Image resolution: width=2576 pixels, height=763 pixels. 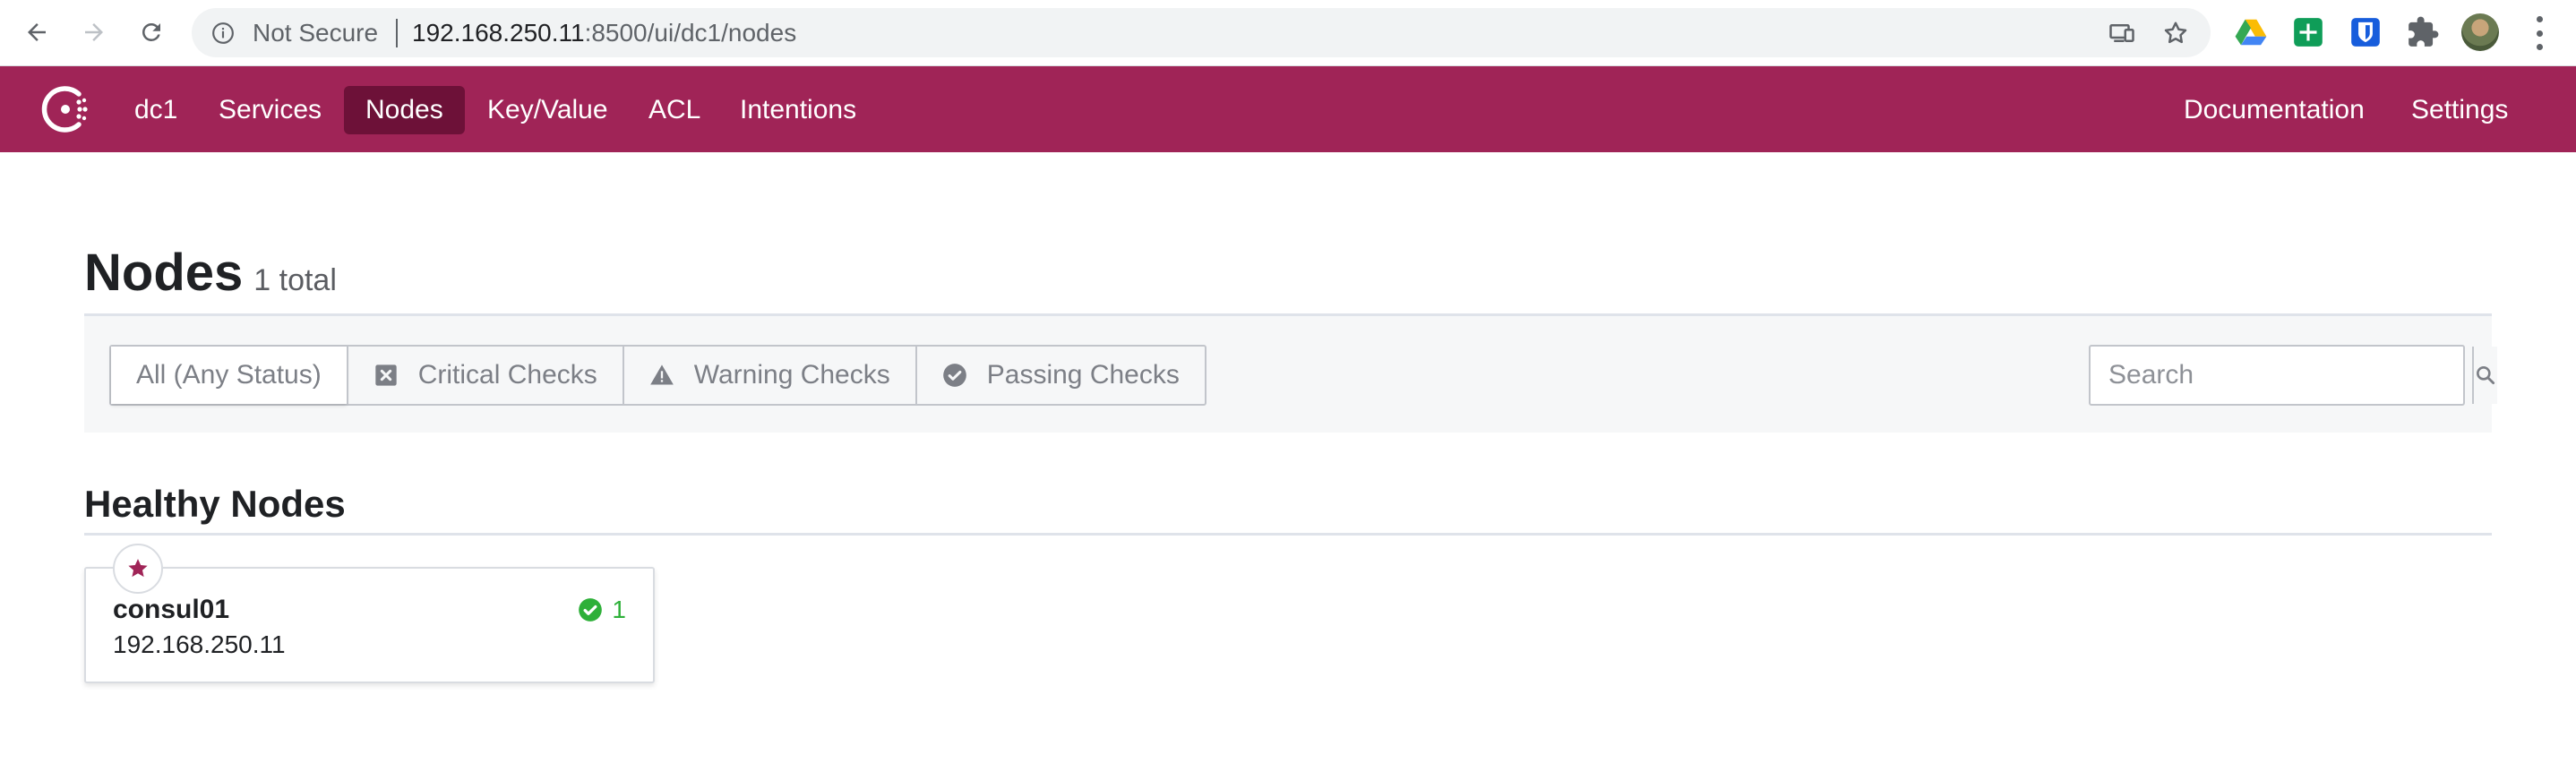 What do you see at coordinates (369, 613) in the screenshot?
I see `node-card: consul01 192.168.250.11 1` at bounding box center [369, 613].